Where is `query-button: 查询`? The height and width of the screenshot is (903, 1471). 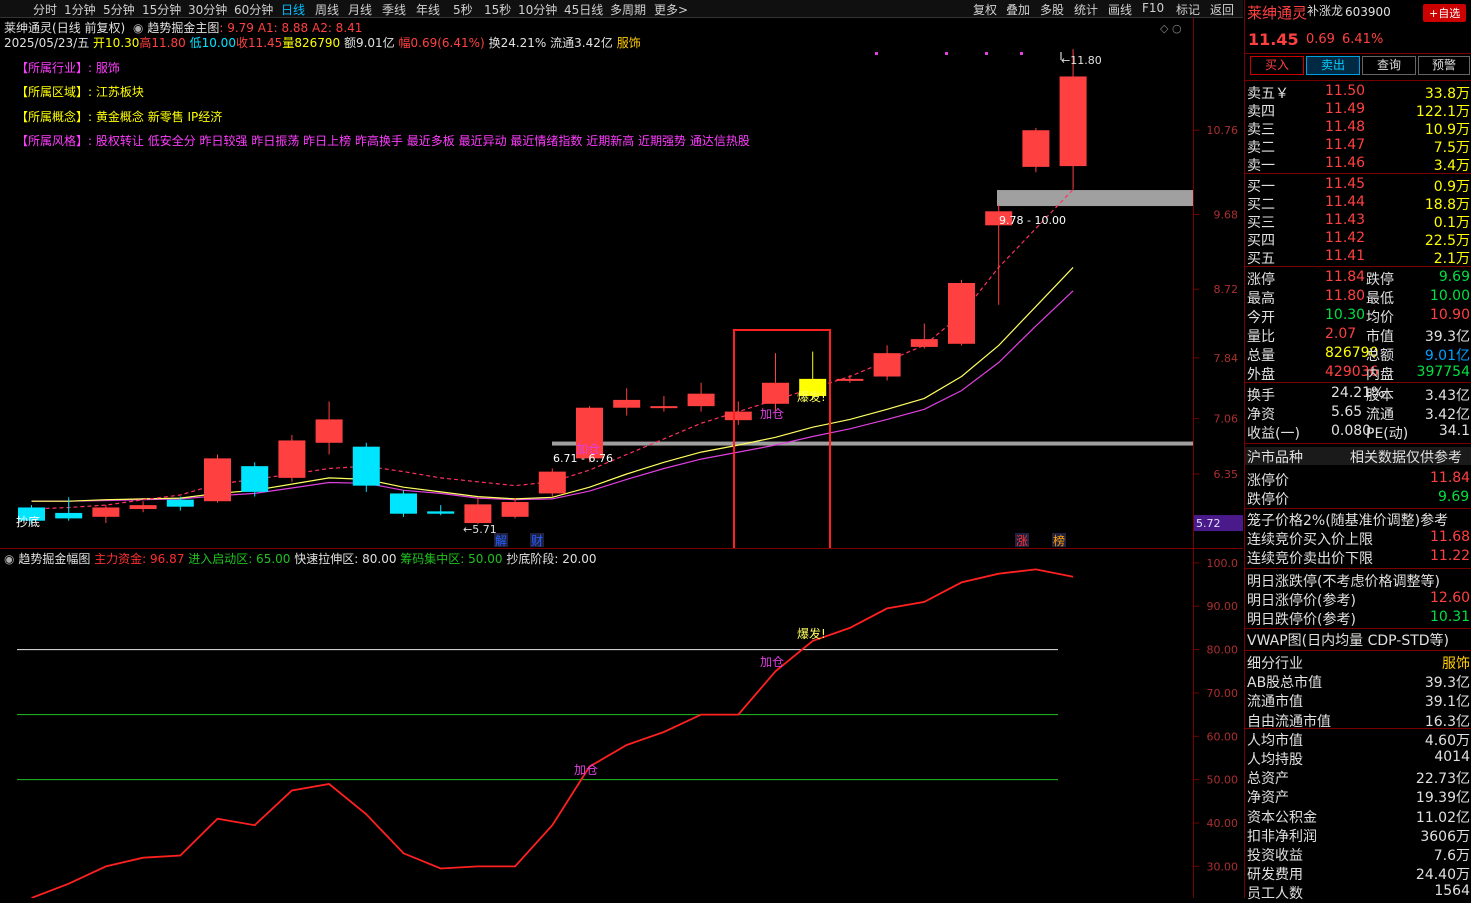 query-button: 查询 is located at coordinates (1389, 65).